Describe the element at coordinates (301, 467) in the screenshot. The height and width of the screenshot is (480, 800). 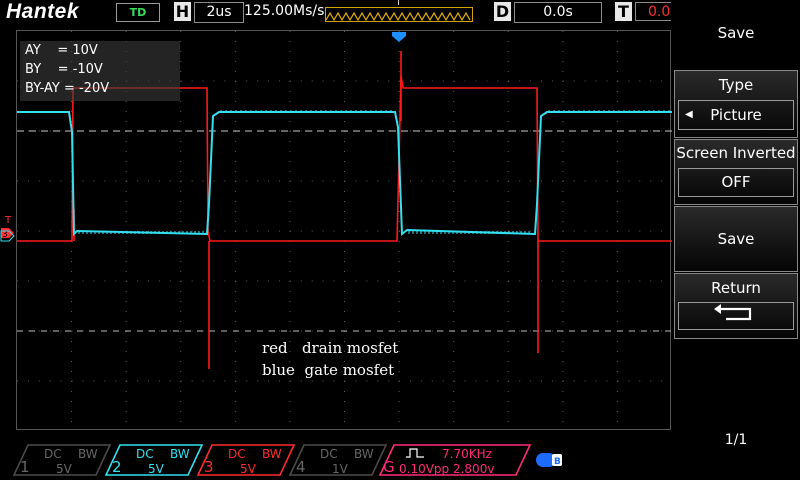
I see `channel-number: 4` at that location.